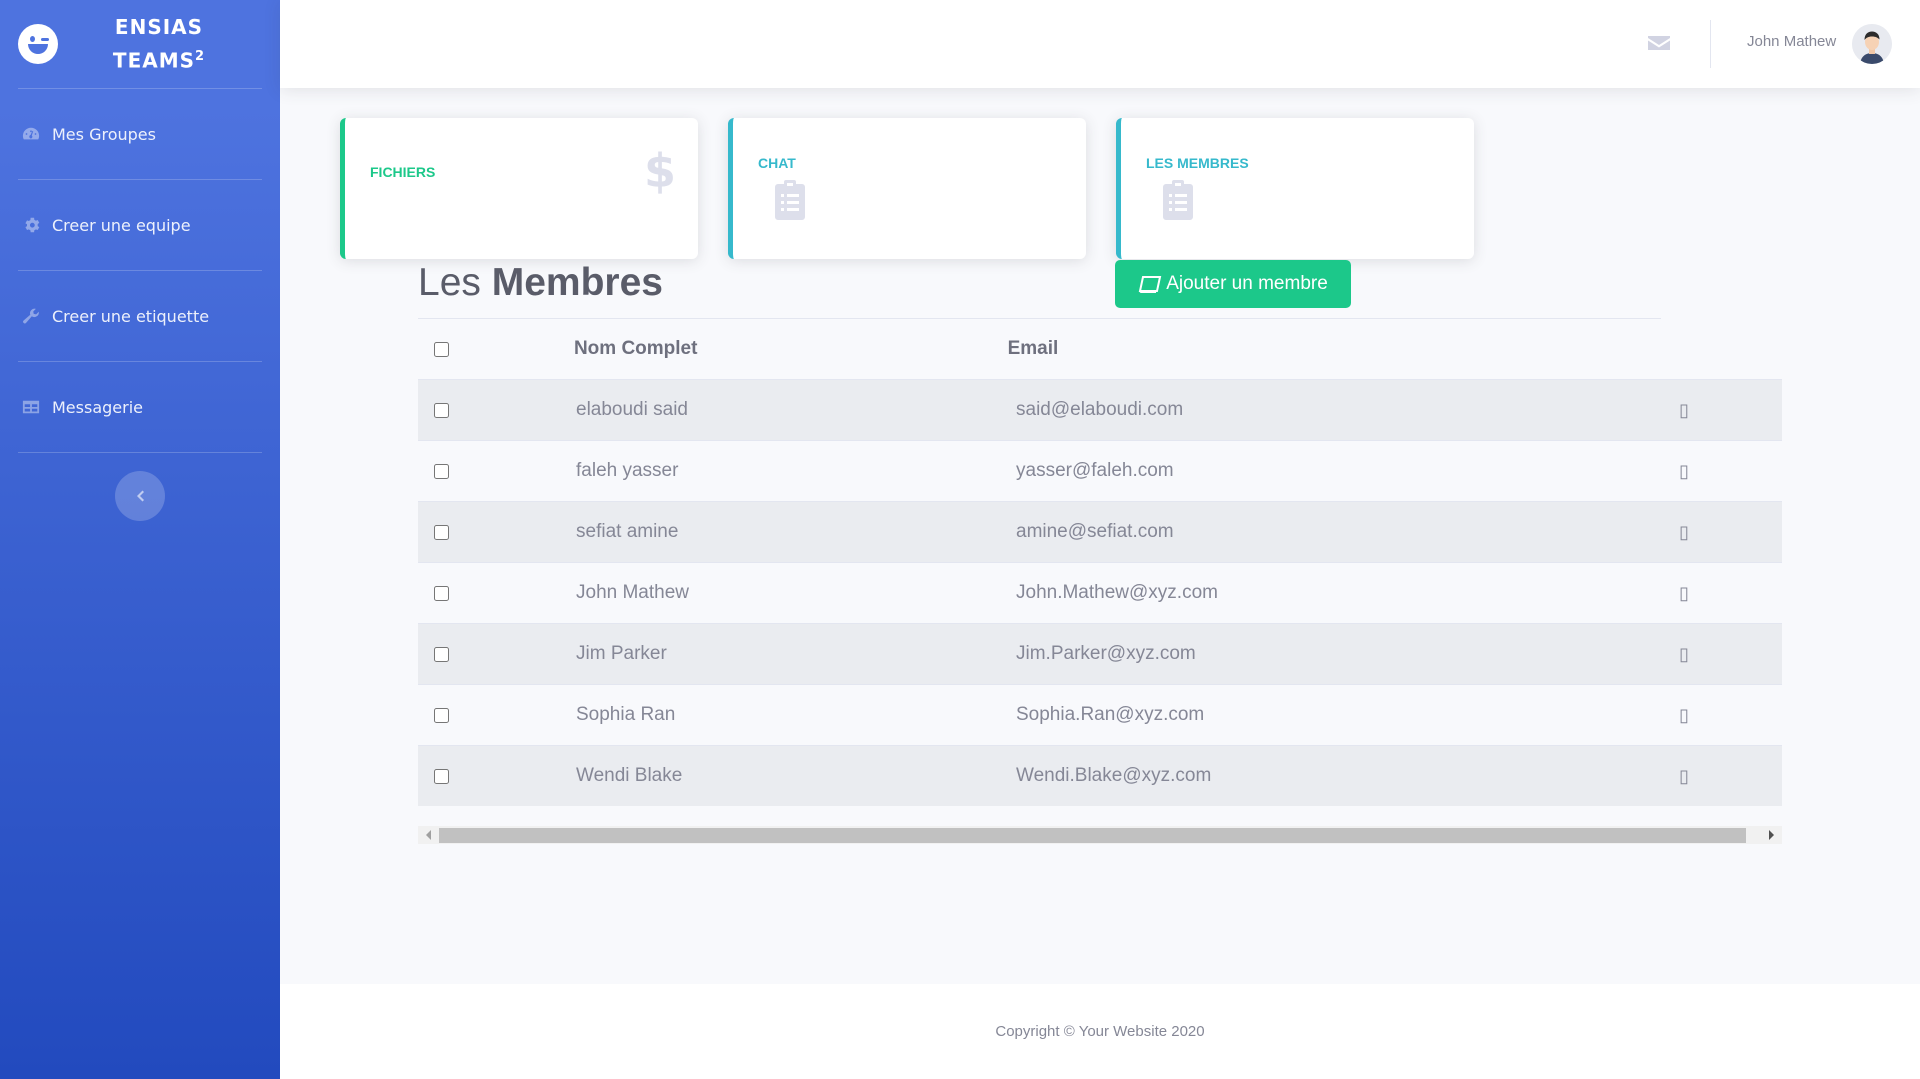  What do you see at coordinates (1197, 163) in the screenshot?
I see `card-title: LES MEMBRES` at bounding box center [1197, 163].